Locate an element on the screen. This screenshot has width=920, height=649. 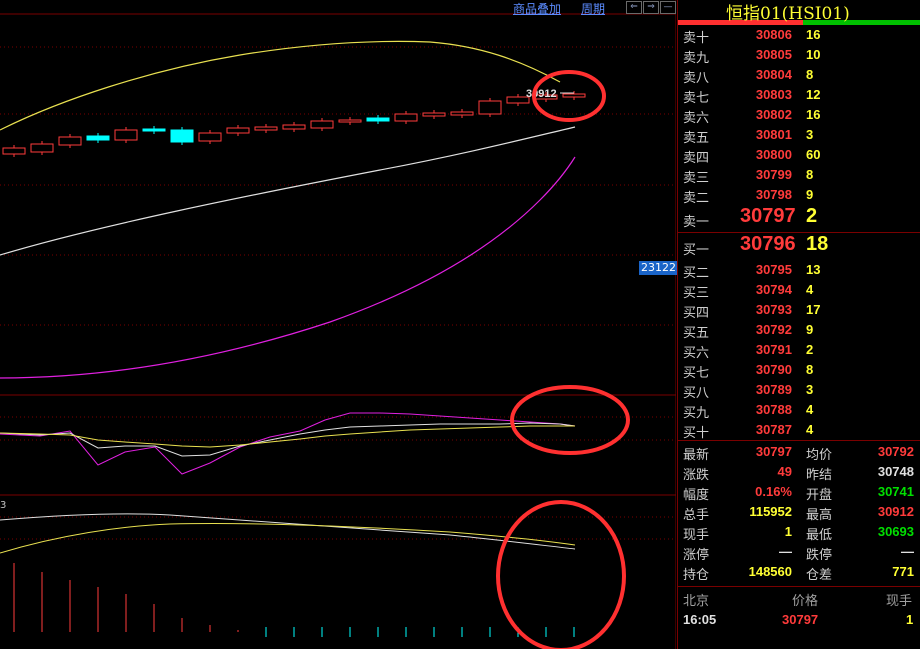
pct-value: 0.16% is located at coordinates (773, 491).